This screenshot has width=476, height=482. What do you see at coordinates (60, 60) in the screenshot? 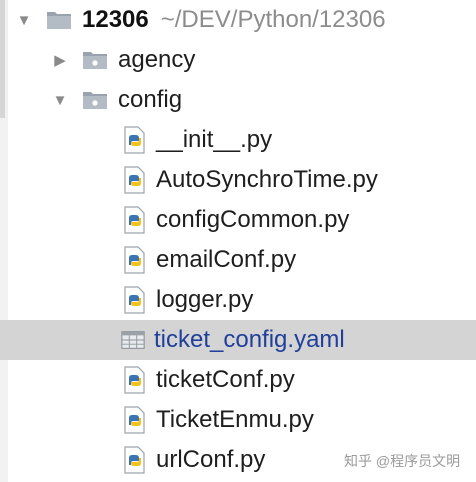
I see `triangle-right-icon: ▶` at bounding box center [60, 60].